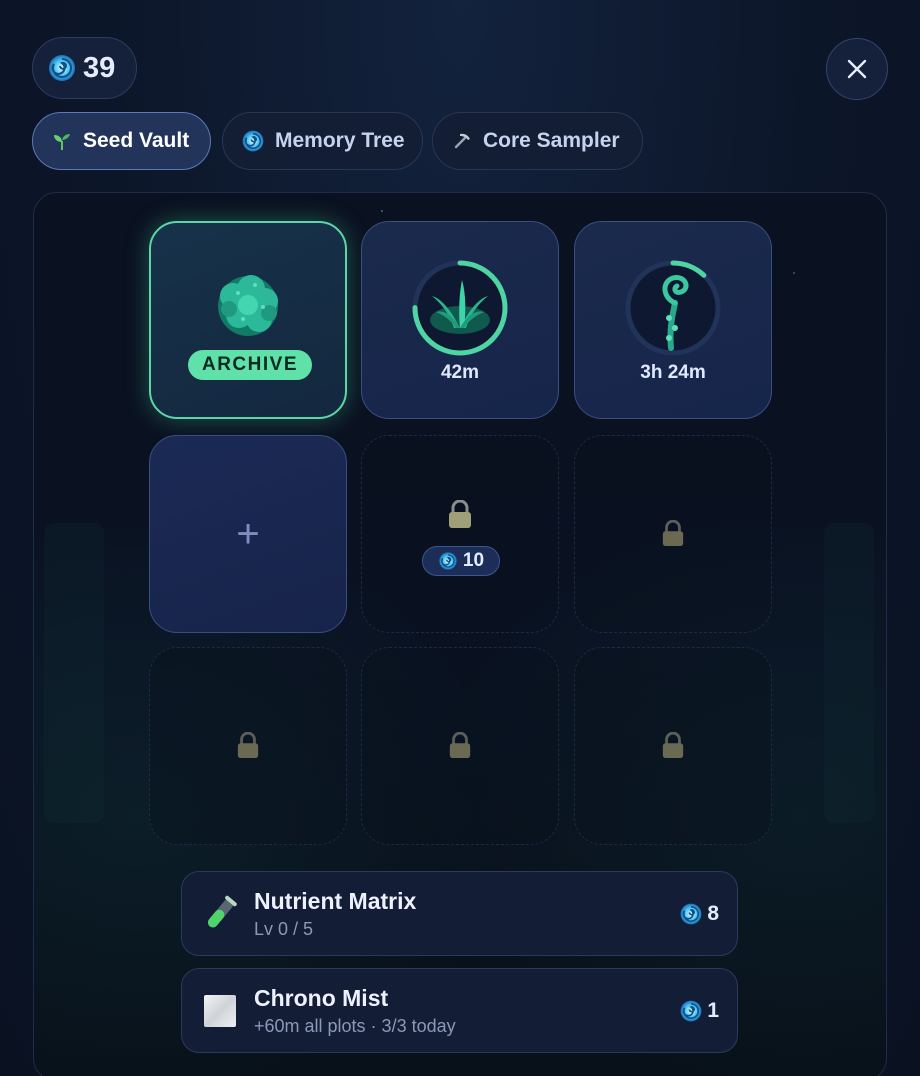  Describe the element at coordinates (355, 1026) in the screenshot. I see `upgrade-subtitle: +60m all plots · 3/3 today` at that location.